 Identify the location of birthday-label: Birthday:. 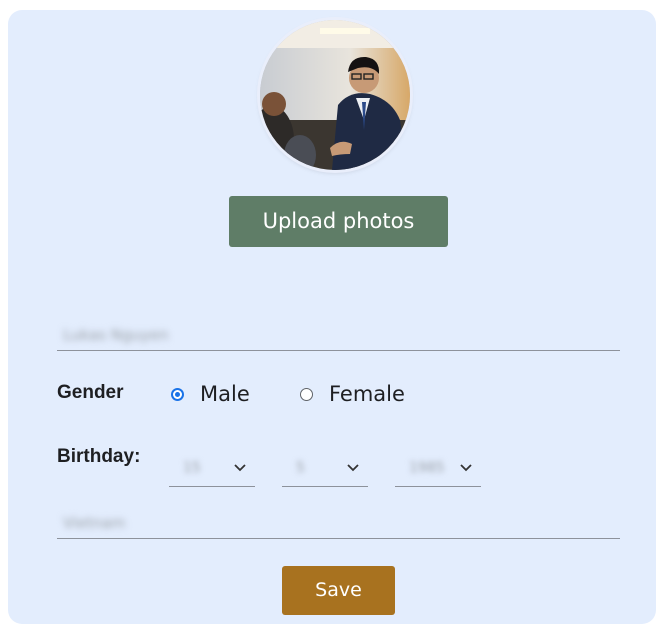
(99, 456).